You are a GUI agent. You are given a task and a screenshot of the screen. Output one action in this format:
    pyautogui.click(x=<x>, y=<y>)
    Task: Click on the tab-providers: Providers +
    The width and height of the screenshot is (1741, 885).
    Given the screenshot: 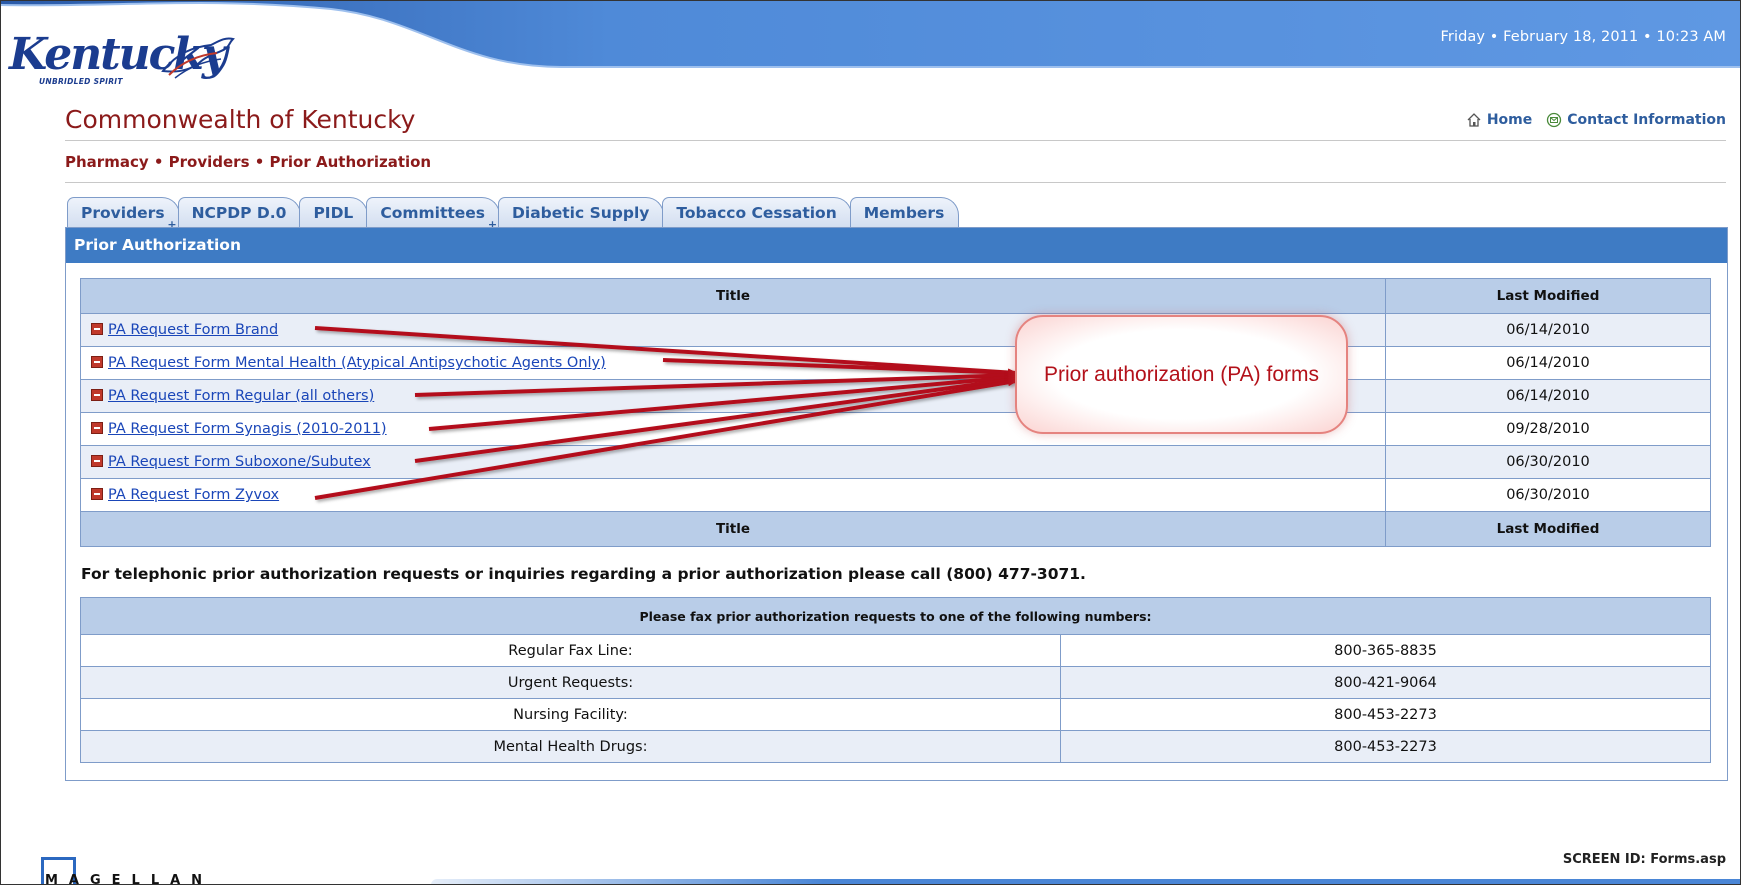 What is the action you would take?
    pyautogui.click(x=123, y=213)
    